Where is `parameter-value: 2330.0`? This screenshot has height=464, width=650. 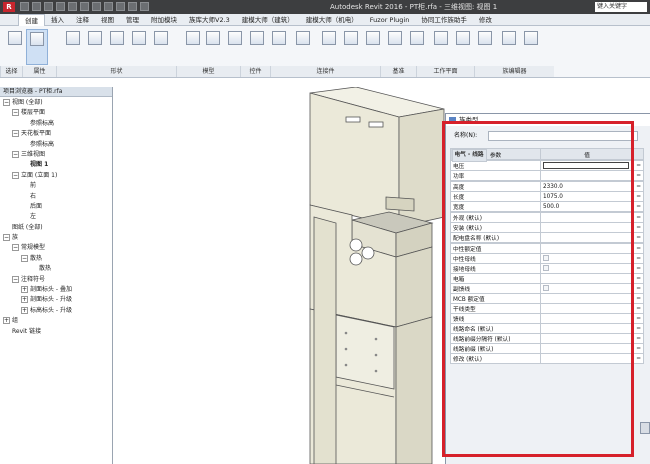
parameter-value: 2330.0 is located at coordinates (587, 186).